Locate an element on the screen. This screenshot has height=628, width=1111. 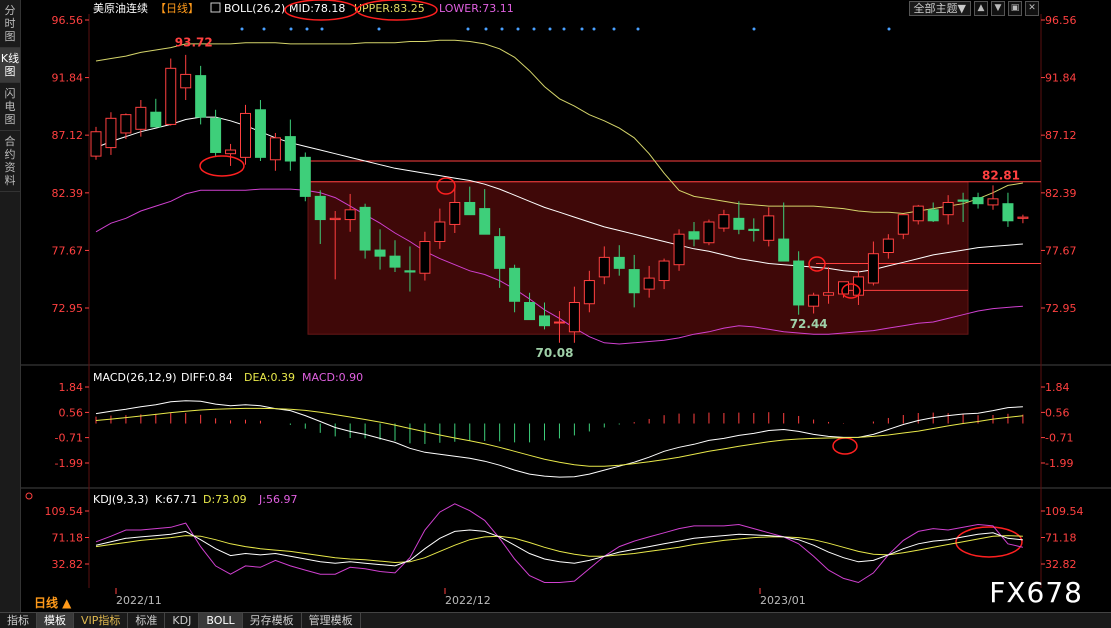
btab-indicators: 指标 is located at coordinates (18, 620).